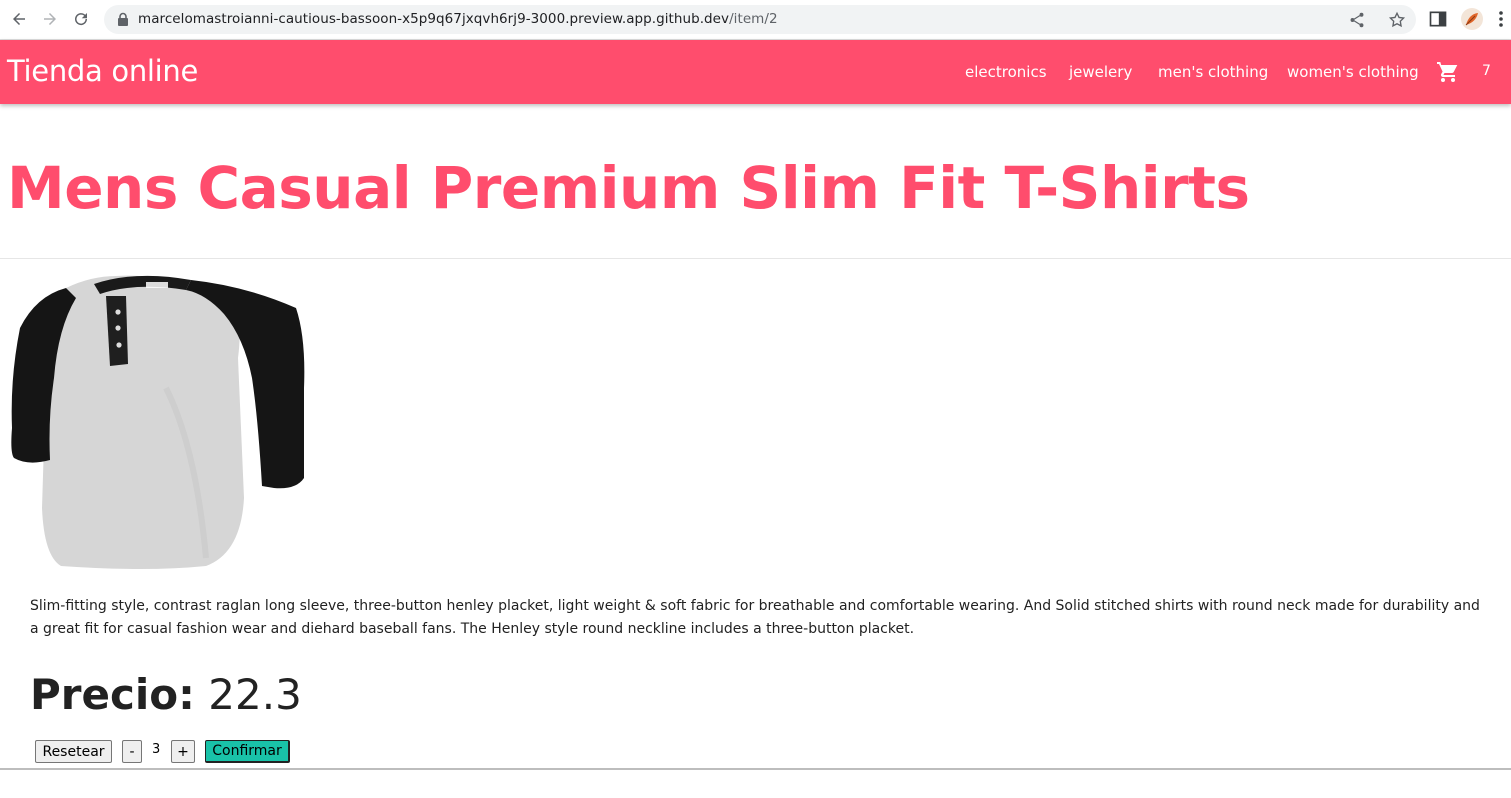 This screenshot has width=1511, height=798. Describe the element at coordinates (755, 258) in the screenshot. I see `divider` at that location.